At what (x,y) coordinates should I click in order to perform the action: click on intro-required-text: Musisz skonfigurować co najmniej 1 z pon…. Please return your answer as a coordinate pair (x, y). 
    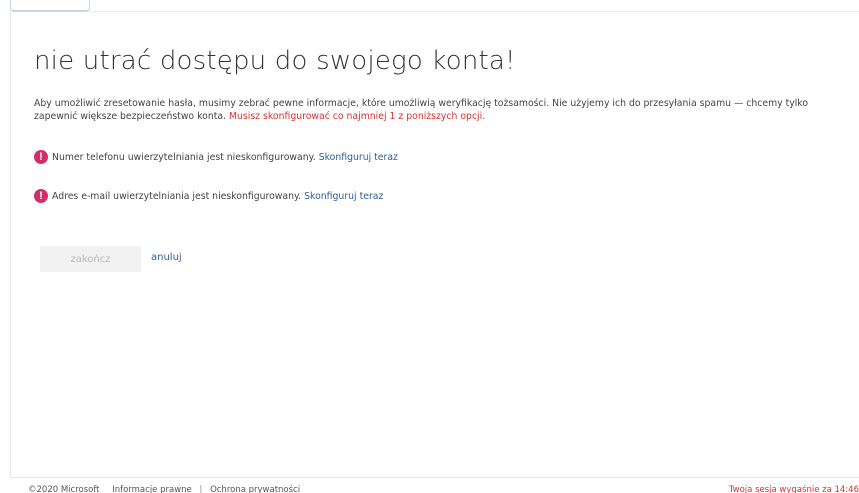
    Looking at the image, I should click on (357, 116).